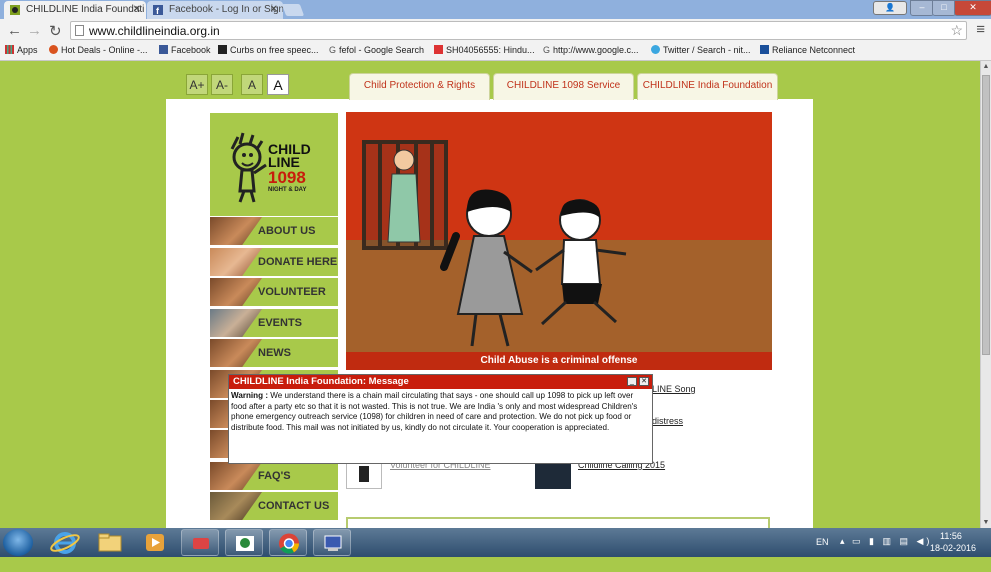  I want to click on internet-explorer-icon, so click(65, 542).